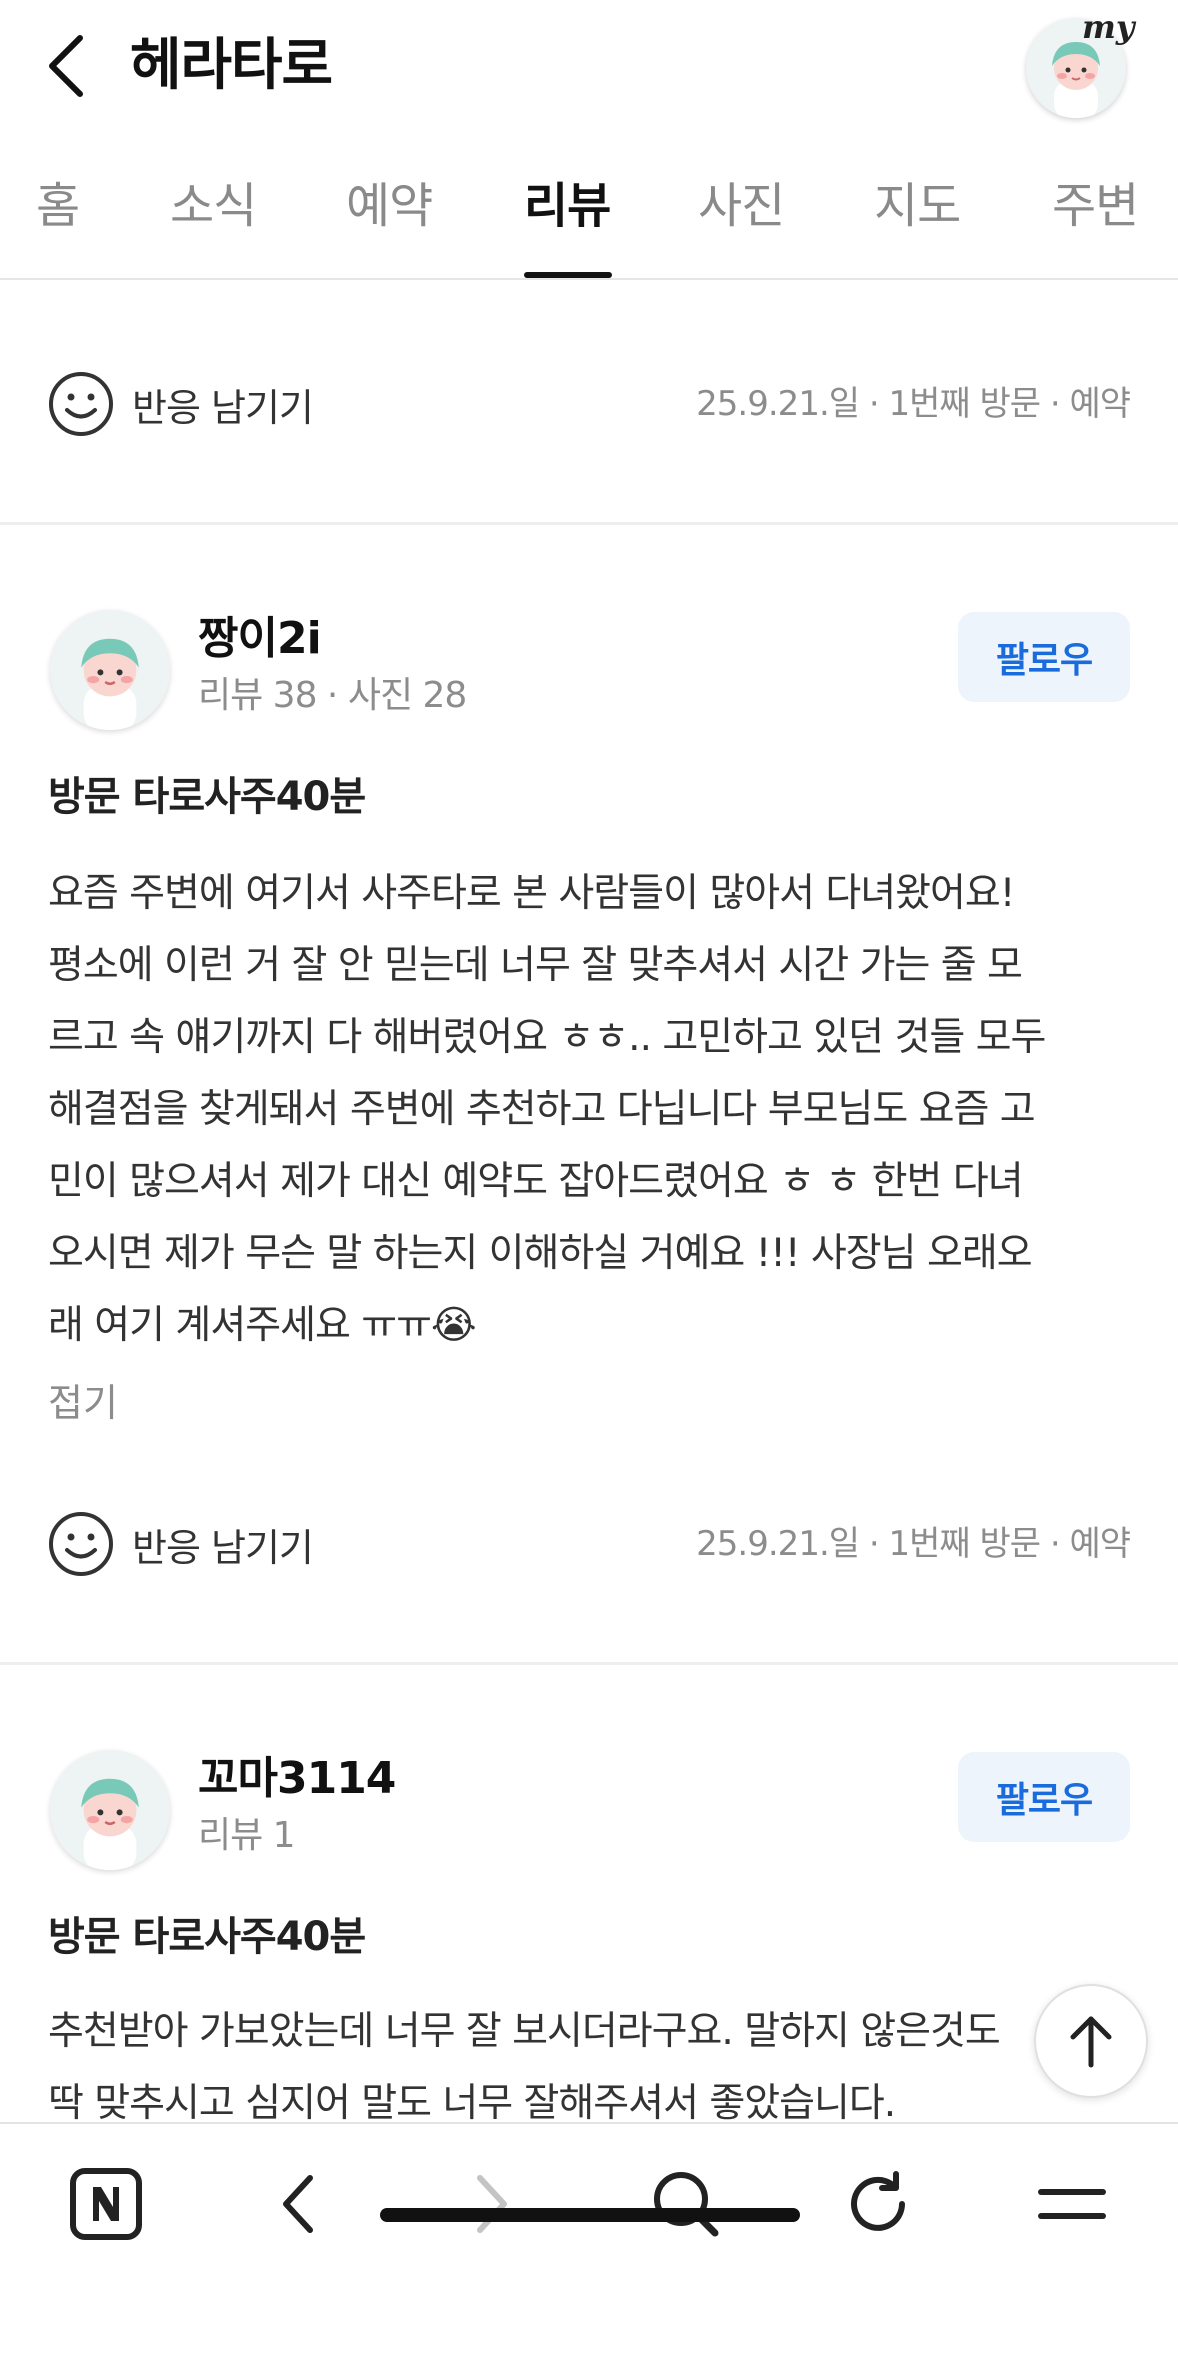 Image resolution: width=1178 pixels, height=2370 pixels. I want to click on back-nav-button, so click(298, 2204).